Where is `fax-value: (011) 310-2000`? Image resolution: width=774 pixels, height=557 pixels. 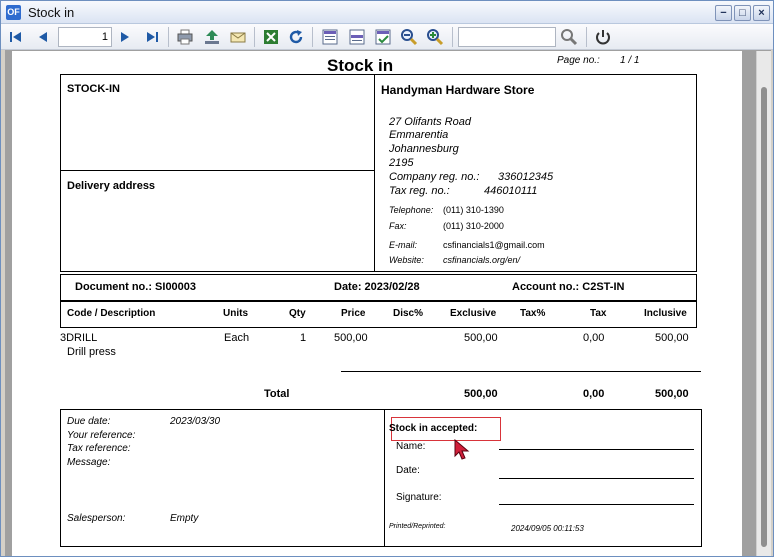
fax-value: (011) 310-2000 is located at coordinates (473, 226).